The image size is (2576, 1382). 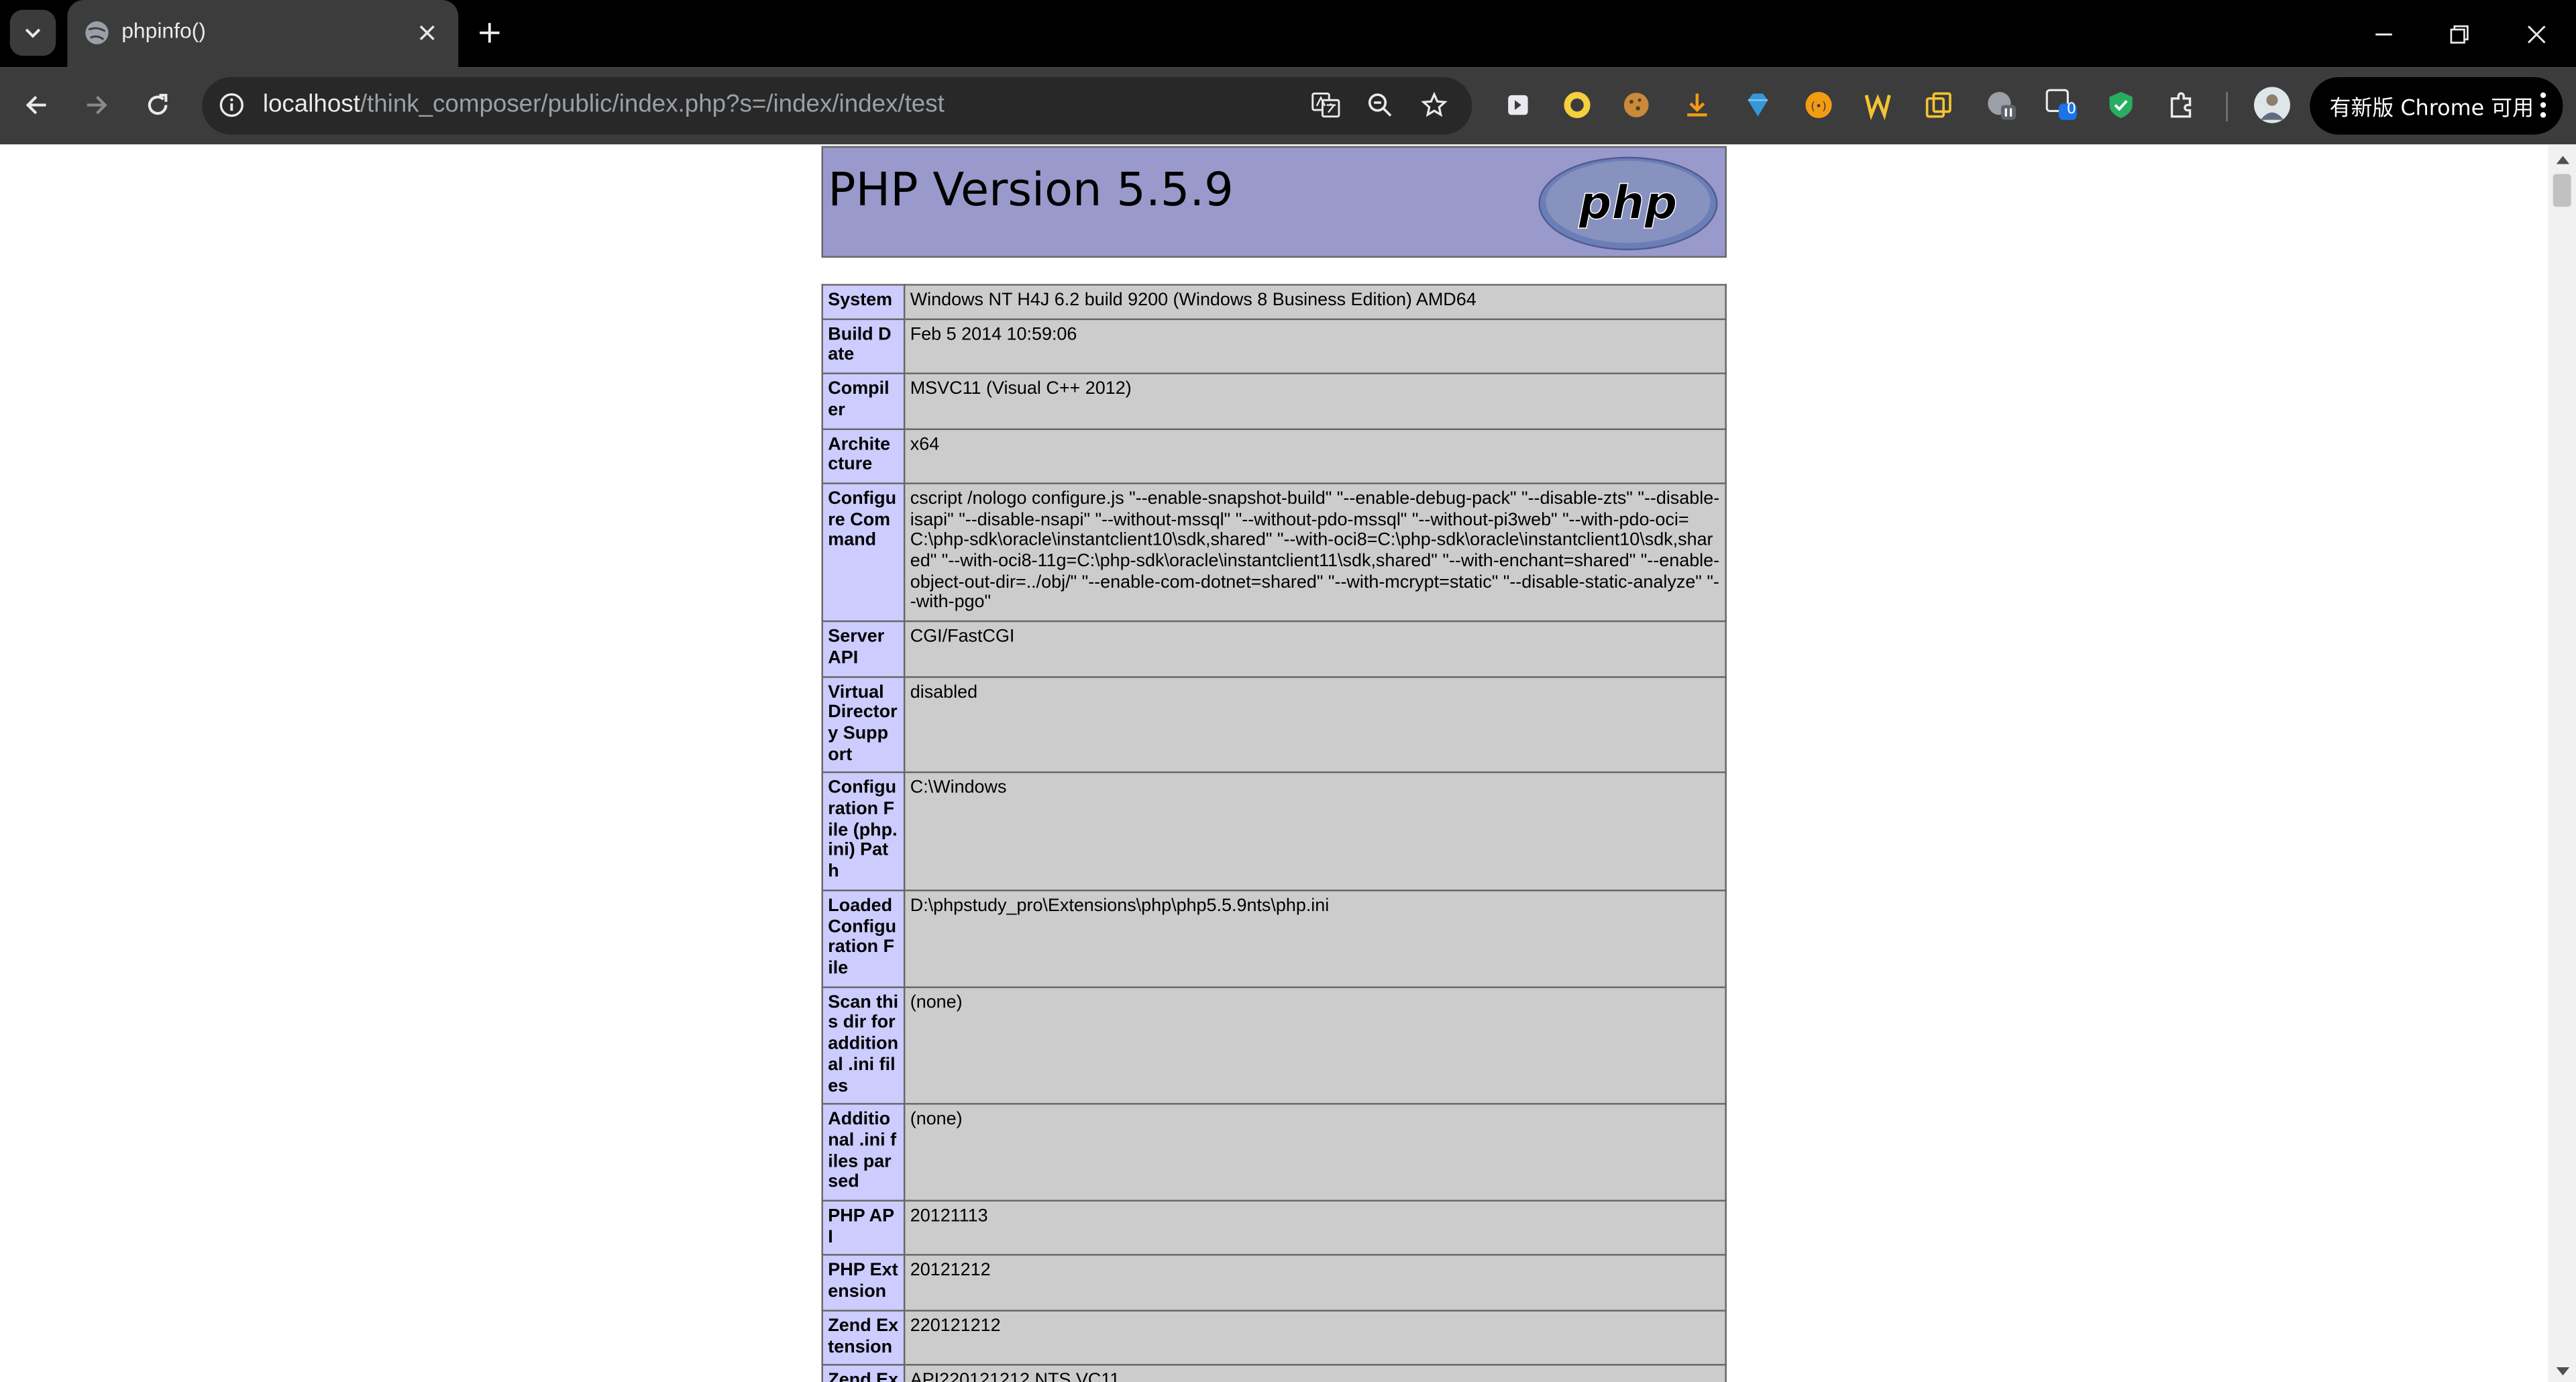 I want to click on row-value: CGI/FastCGI, so click(x=1315, y=649).